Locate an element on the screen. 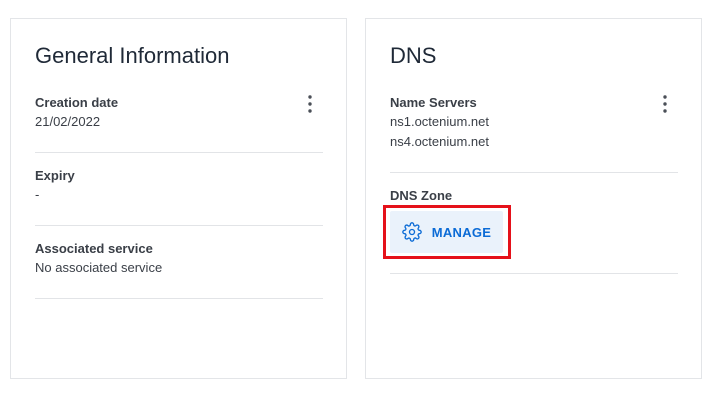  manage-button-label: MANAGE is located at coordinates (461, 232).